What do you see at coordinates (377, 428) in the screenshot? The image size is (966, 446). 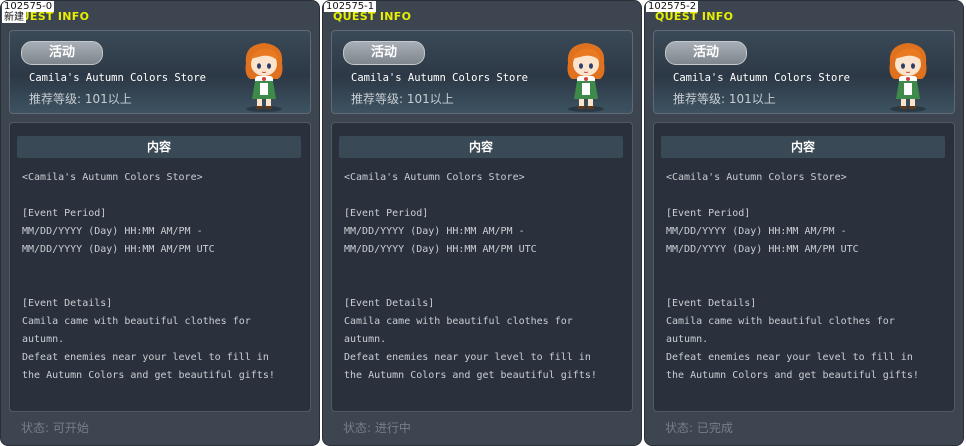 I see `quest-status: 状态: 进行中` at bounding box center [377, 428].